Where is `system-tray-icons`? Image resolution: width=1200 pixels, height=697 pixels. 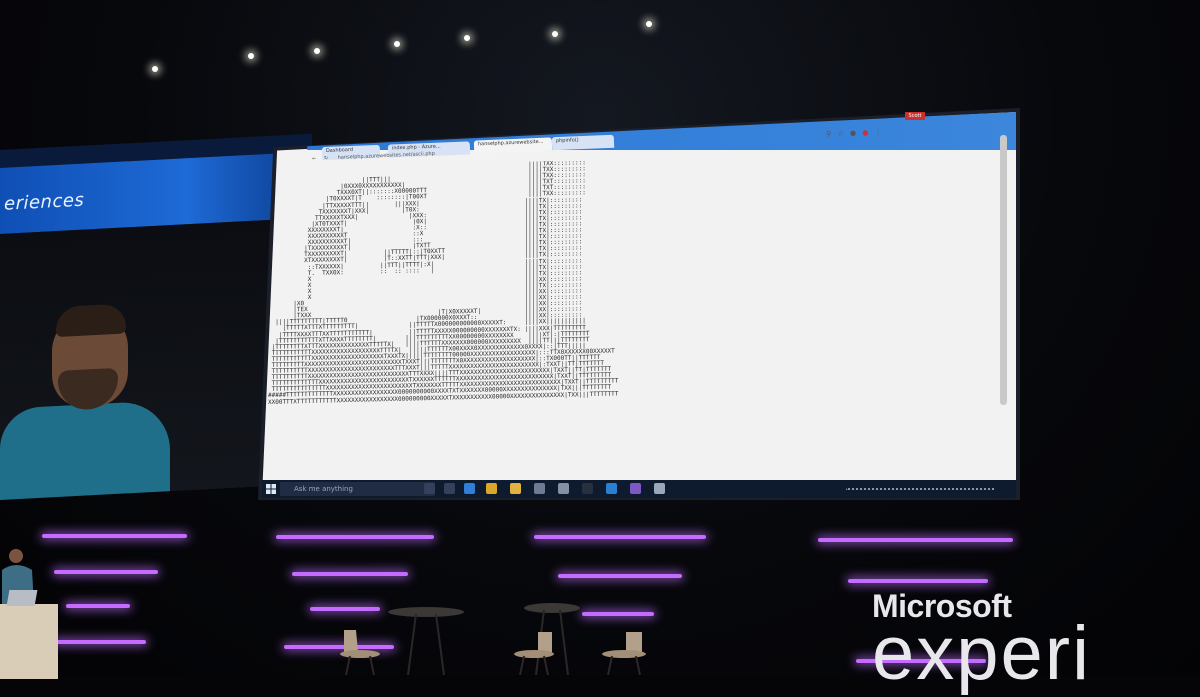
system-tray-icons is located at coordinates (921, 490).